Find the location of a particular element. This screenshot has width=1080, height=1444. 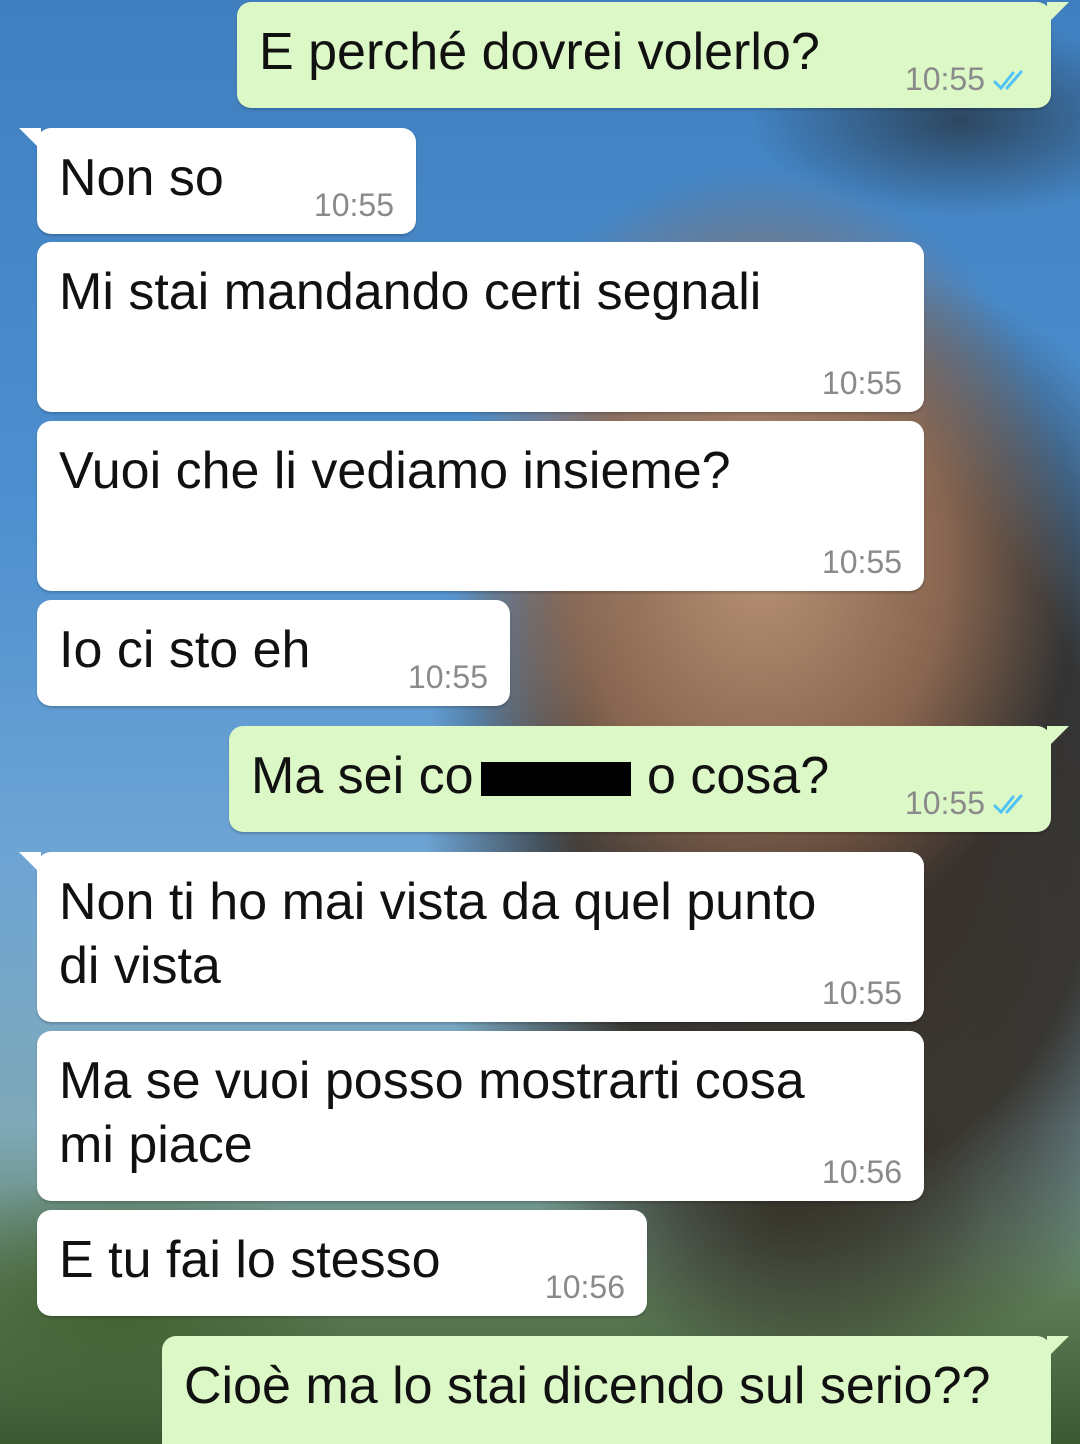

redaction-bar is located at coordinates (556, 779).